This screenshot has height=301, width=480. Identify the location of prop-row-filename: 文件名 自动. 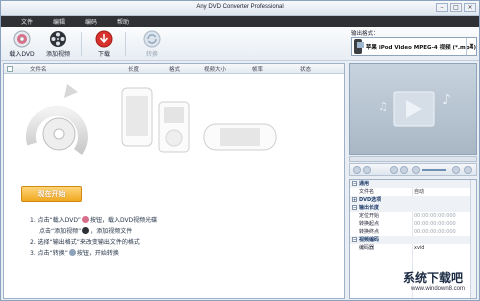
(410, 192).